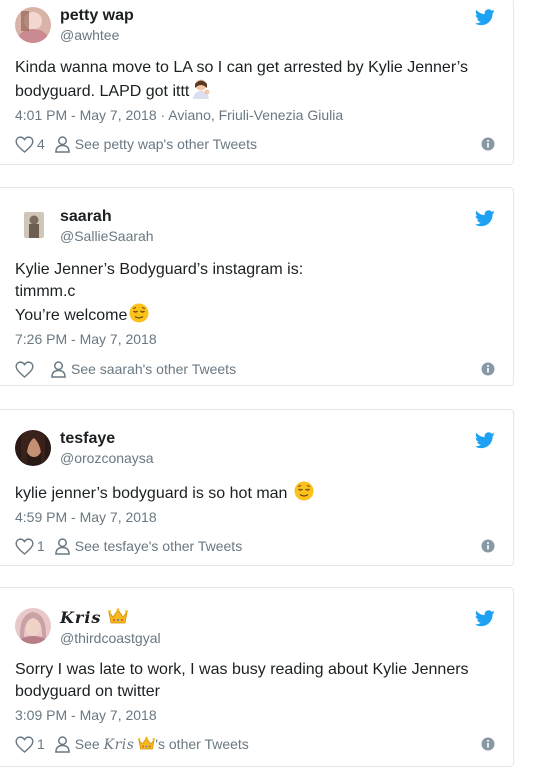 The width and height of the screenshot is (540, 767). What do you see at coordinates (159, 269) in the screenshot?
I see `tweet-text-line: Kylie Jenner’s Bodyguard’s instagram is:` at bounding box center [159, 269].